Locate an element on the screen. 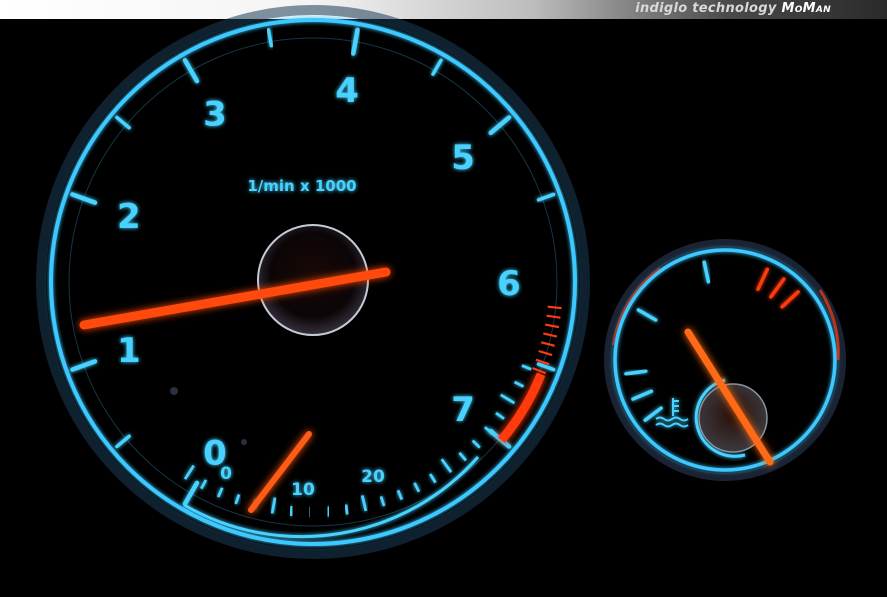 The height and width of the screenshot is (597, 887). economy-pivot-dot is located at coordinates (244, 442).